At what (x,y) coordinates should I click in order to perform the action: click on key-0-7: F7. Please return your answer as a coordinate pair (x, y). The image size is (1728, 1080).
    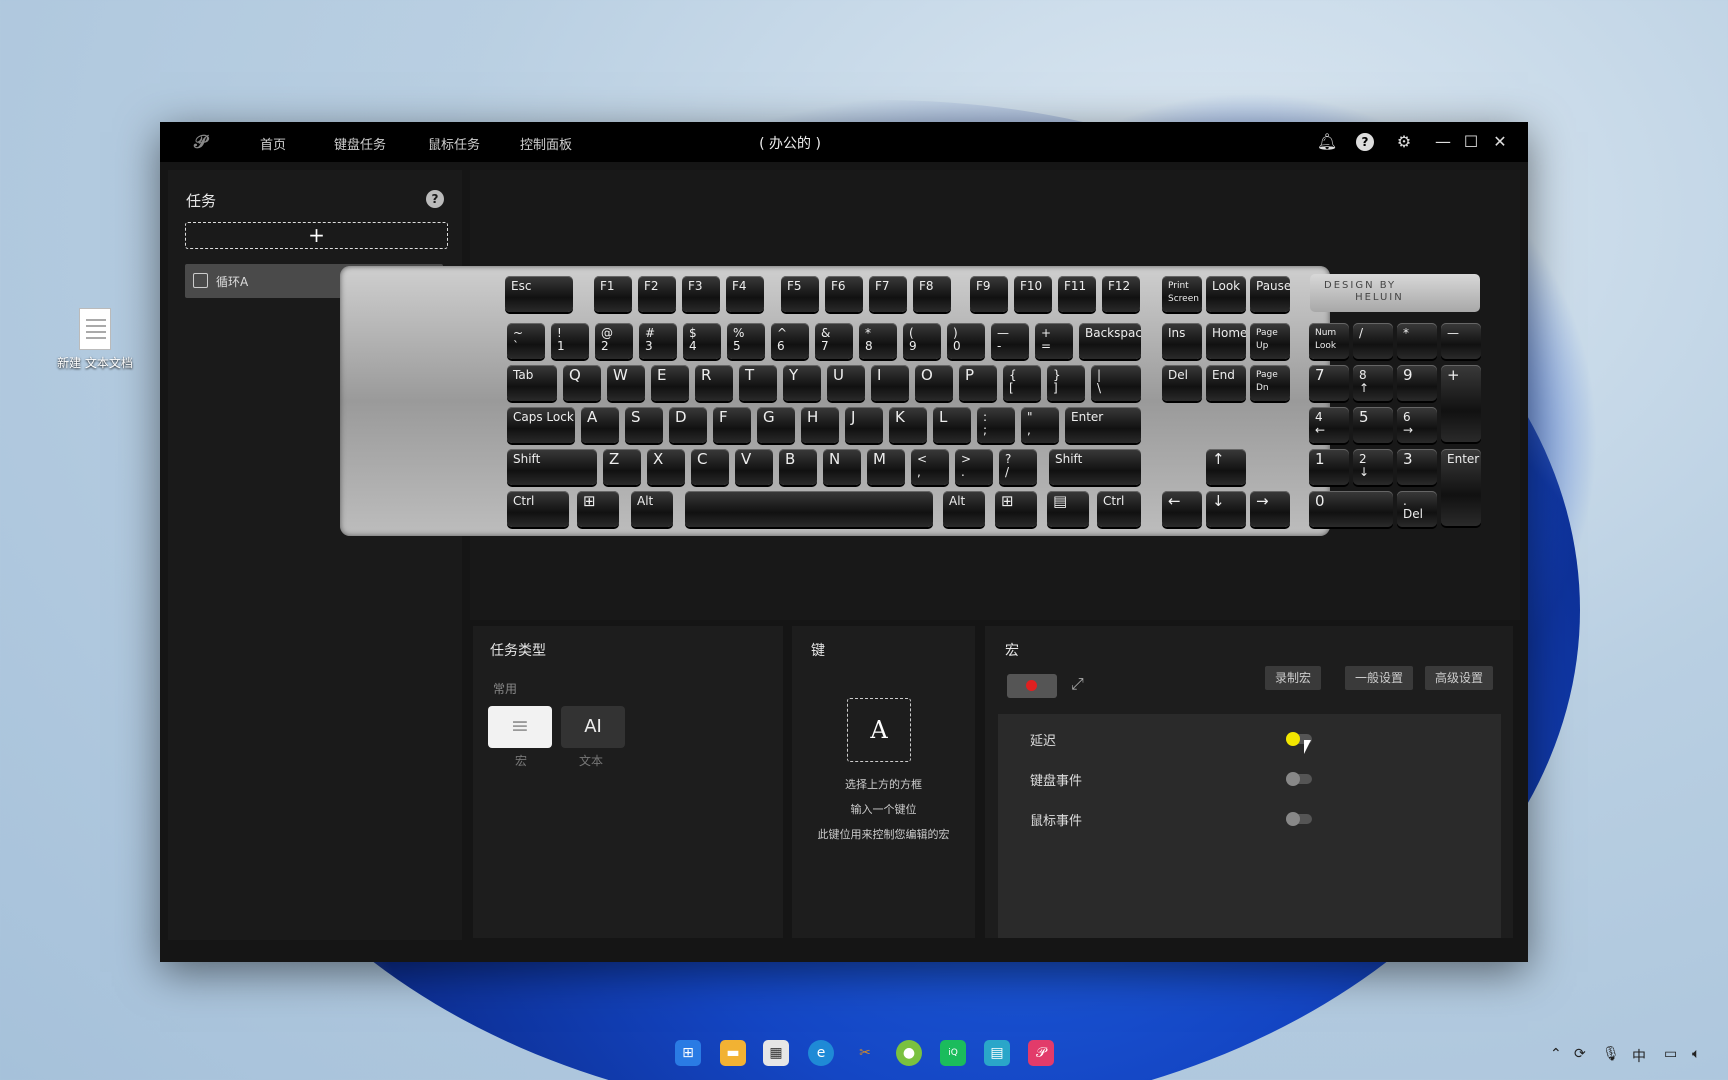
    Looking at the image, I should click on (888, 294).